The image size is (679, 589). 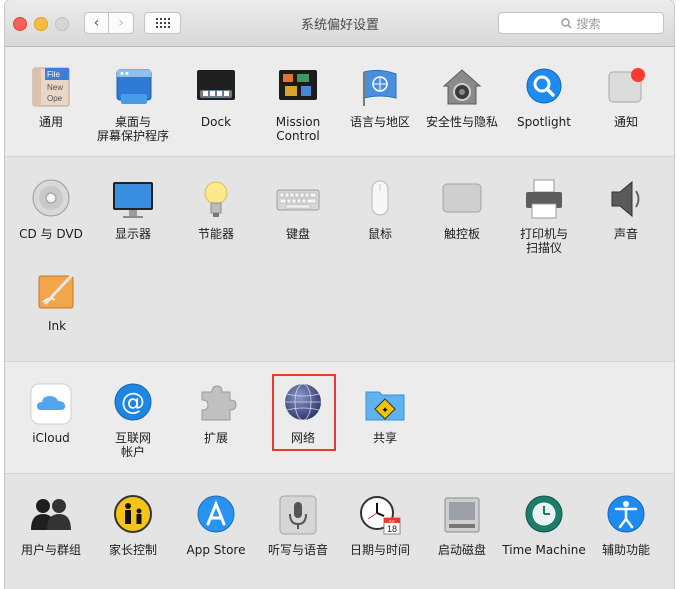 I want to click on trackpad-icon, so click(x=462, y=200).